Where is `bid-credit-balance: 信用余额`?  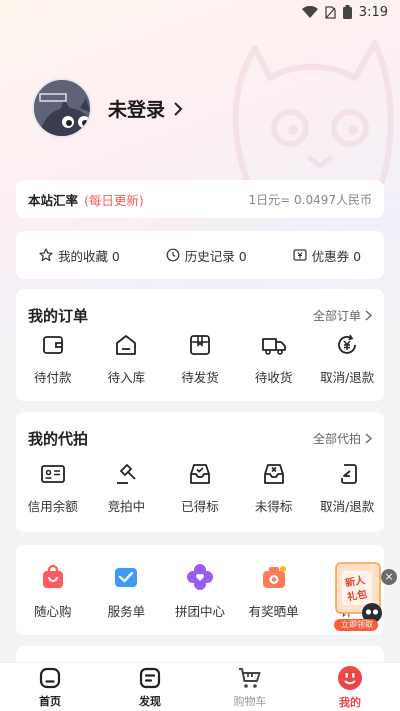 bid-credit-balance: 信用余额 is located at coordinates (53, 488).